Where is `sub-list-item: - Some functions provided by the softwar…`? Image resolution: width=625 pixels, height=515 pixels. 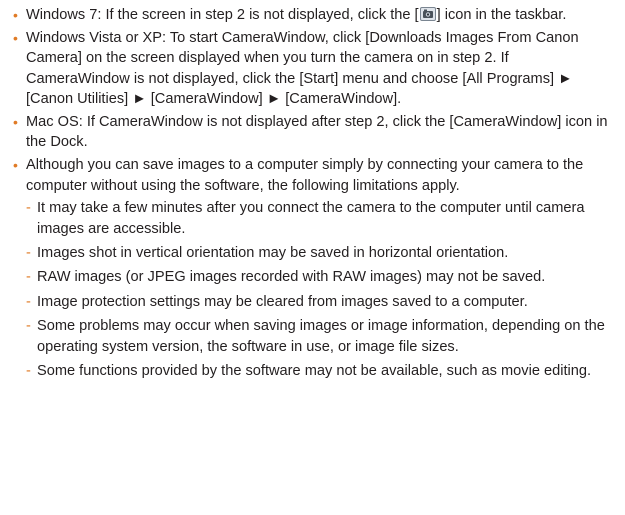
sub-list-item: - Some functions provided by the softwar… is located at coordinates (320, 371).